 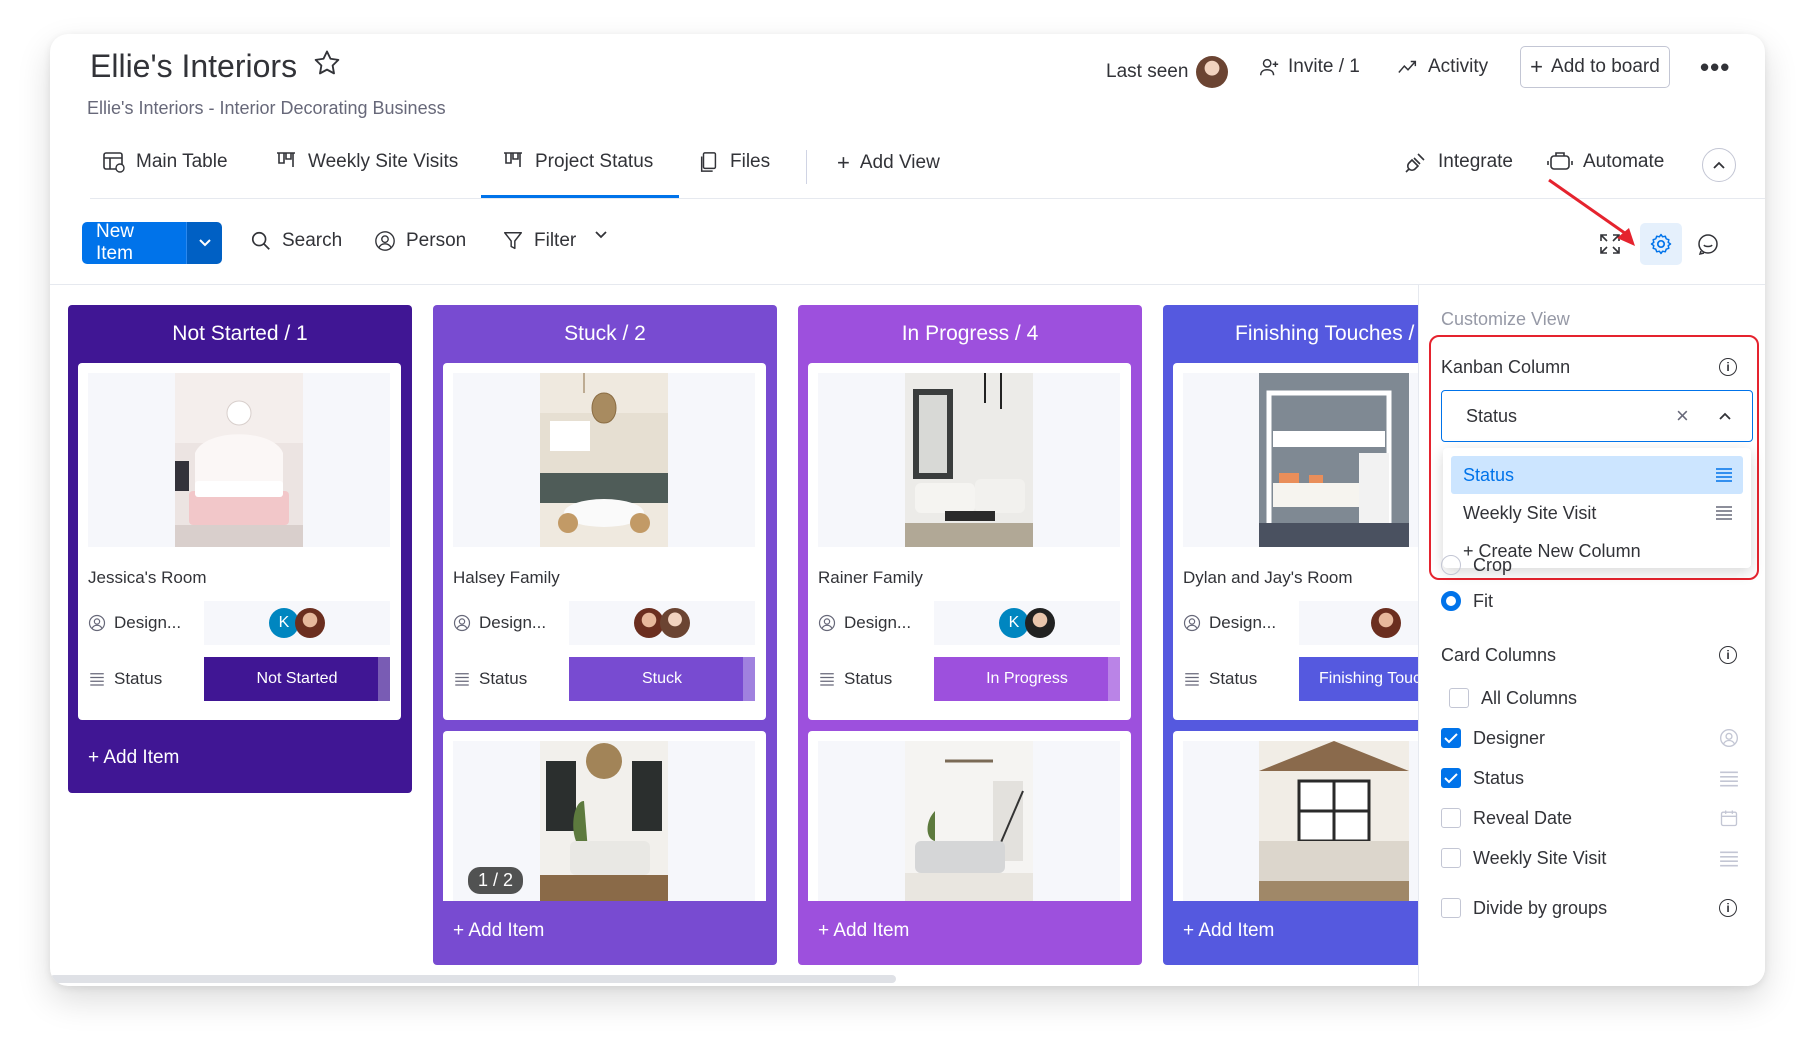 I want to click on status-badge: Finishing Touc, so click(x=1358, y=679).